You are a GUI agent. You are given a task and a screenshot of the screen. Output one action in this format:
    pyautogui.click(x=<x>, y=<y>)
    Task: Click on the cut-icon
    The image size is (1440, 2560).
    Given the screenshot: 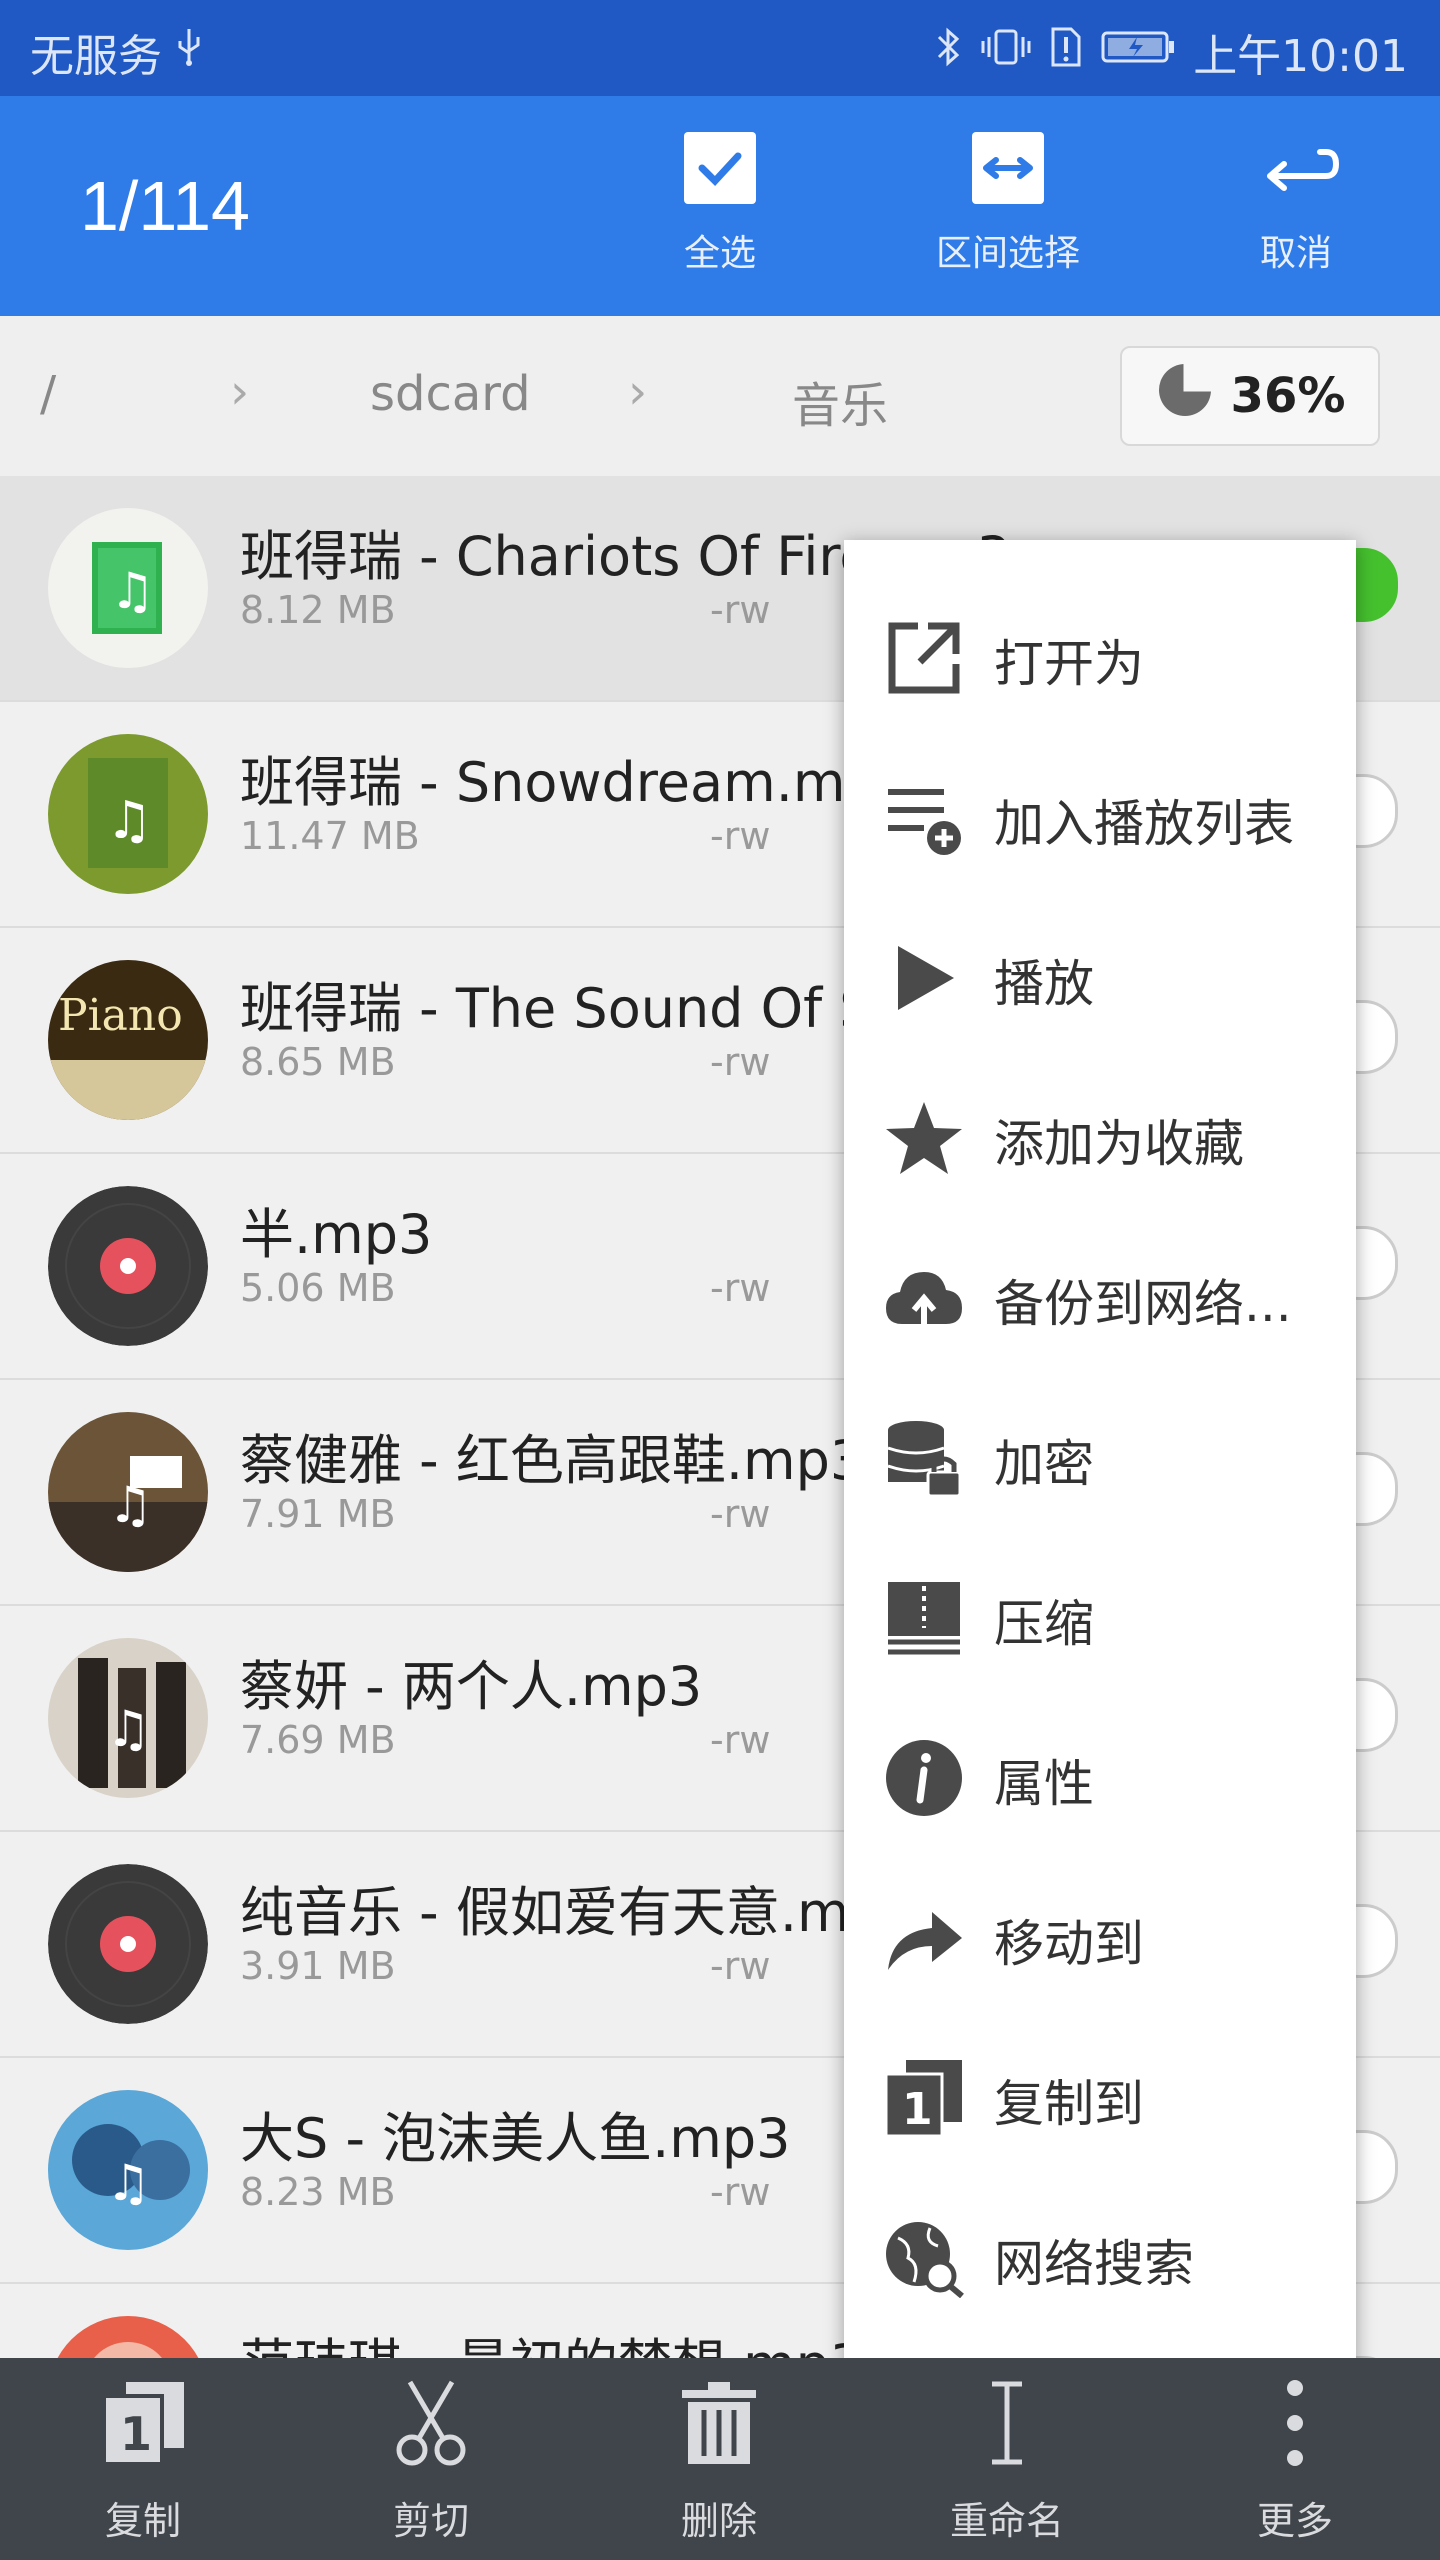 What is the action you would take?
    pyautogui.click(x=431, y=2423)
    